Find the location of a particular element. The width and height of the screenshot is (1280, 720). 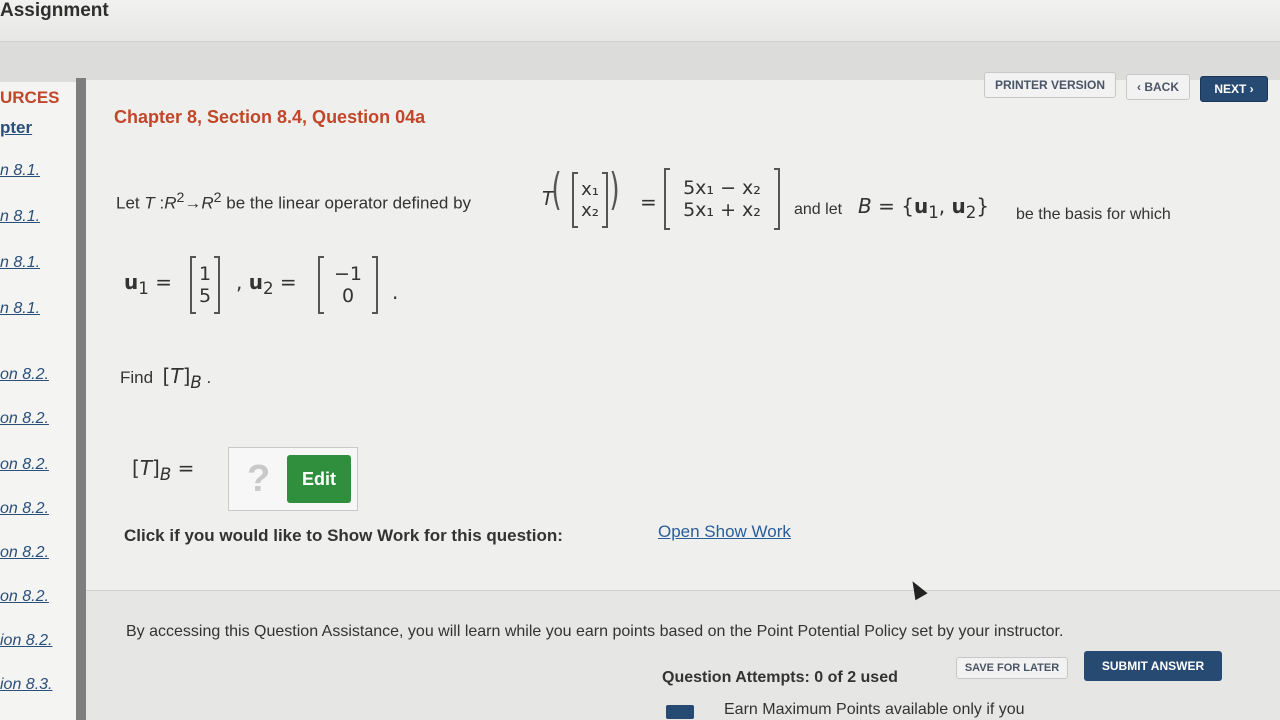

left-paren-icon: ( is located at coordinates (556, 189).